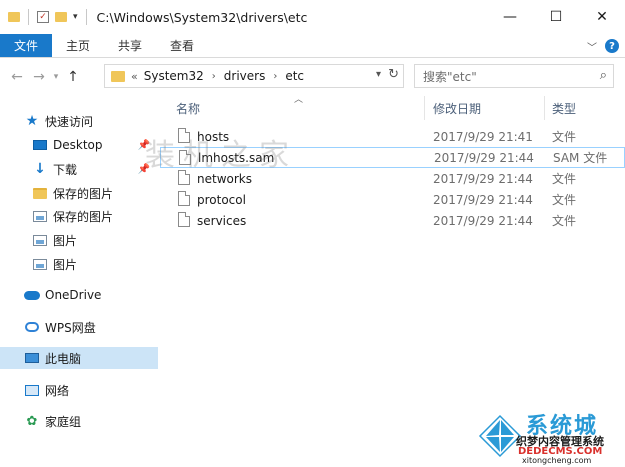 The height and width of the screenshot is (467, 625). Describe the element at coordinates (450, 76) in the screenshot. I see `search-placeholder: 搜索"etc"` at that location.